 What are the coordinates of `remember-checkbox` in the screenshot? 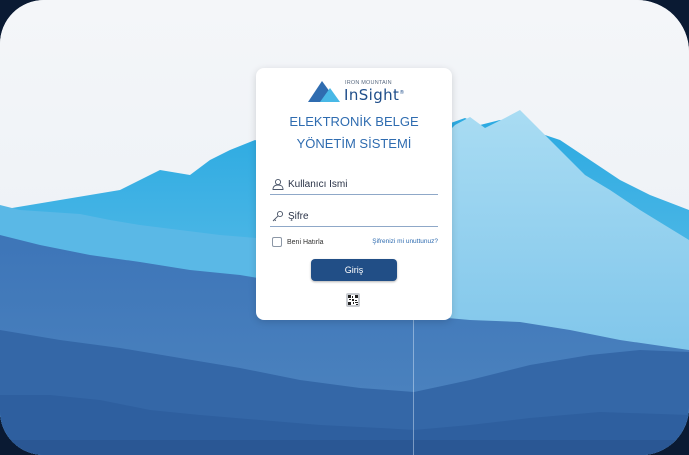 It's located at (277, 242).